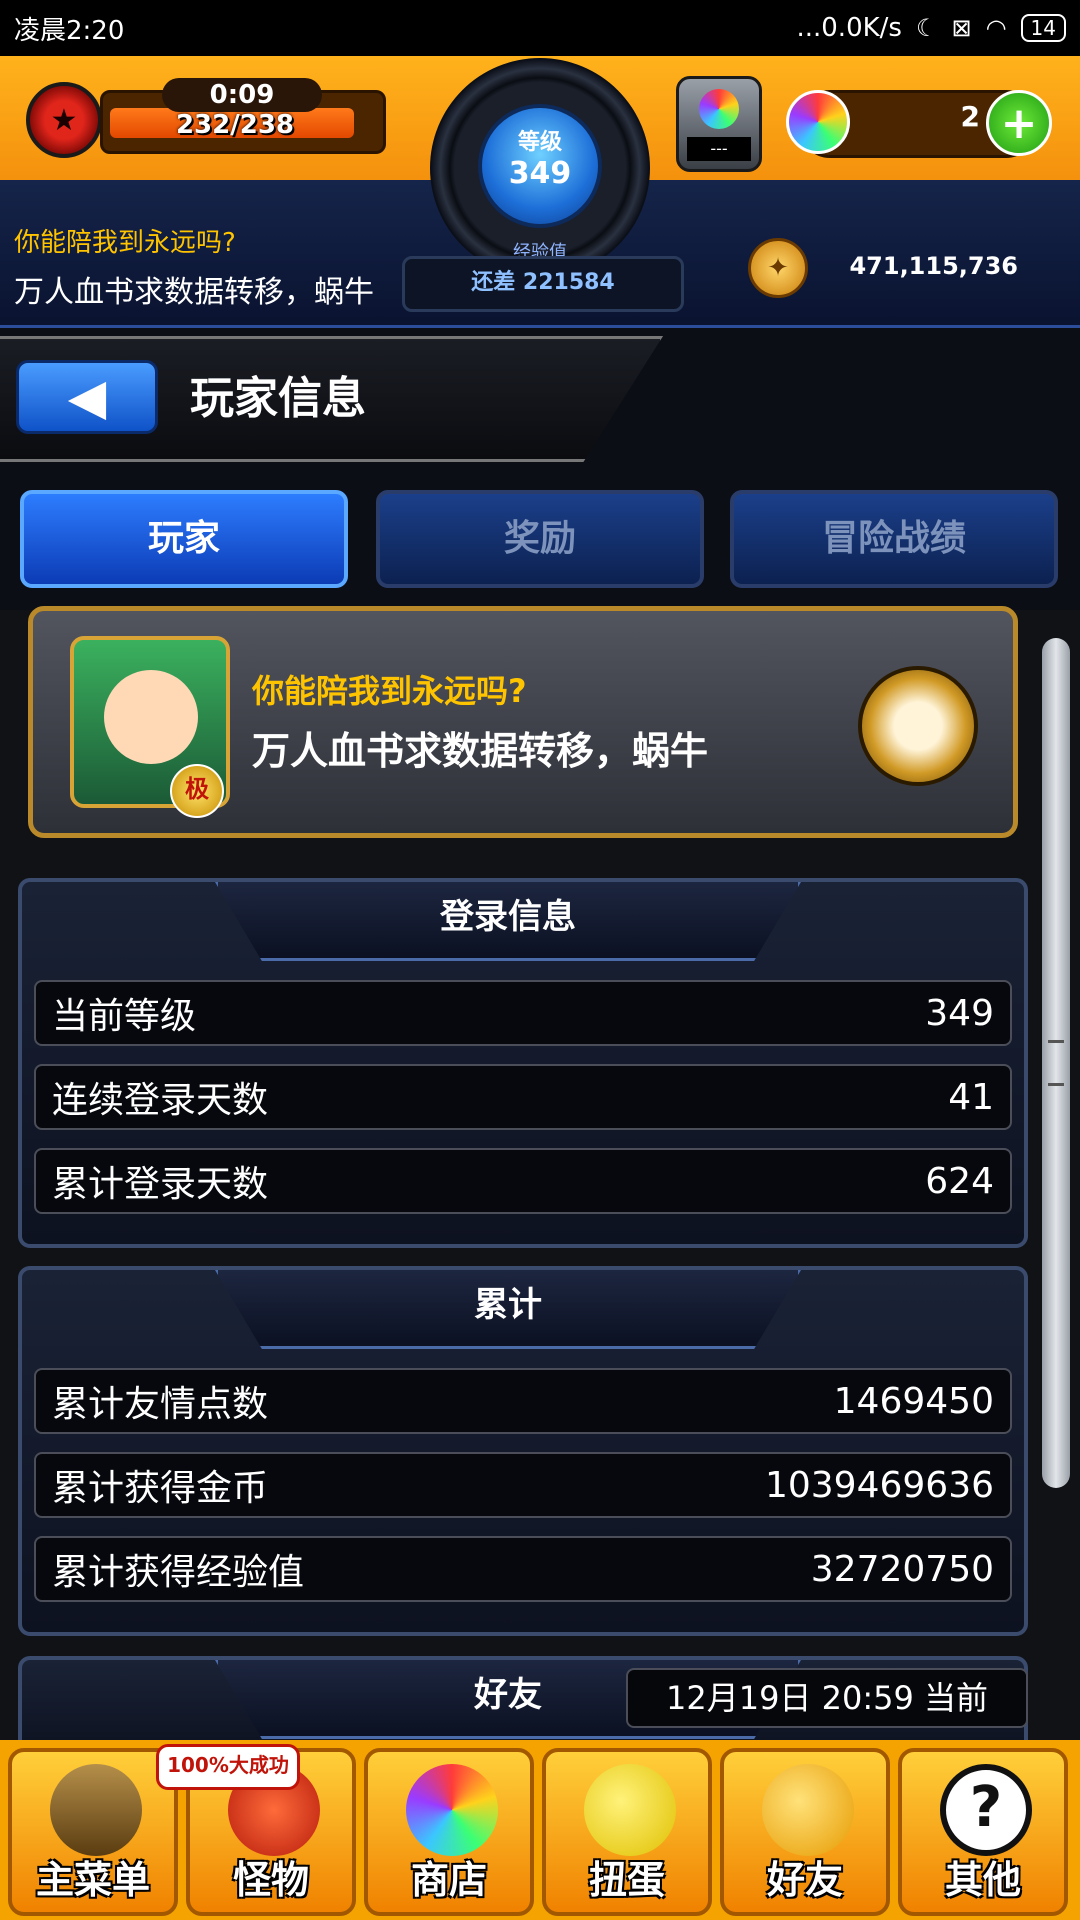 The width and height of the screenshot is (1080, 1920). Describe the element at coordinates (151, 717) in the screenshot. I see `avatar-face` at that location.